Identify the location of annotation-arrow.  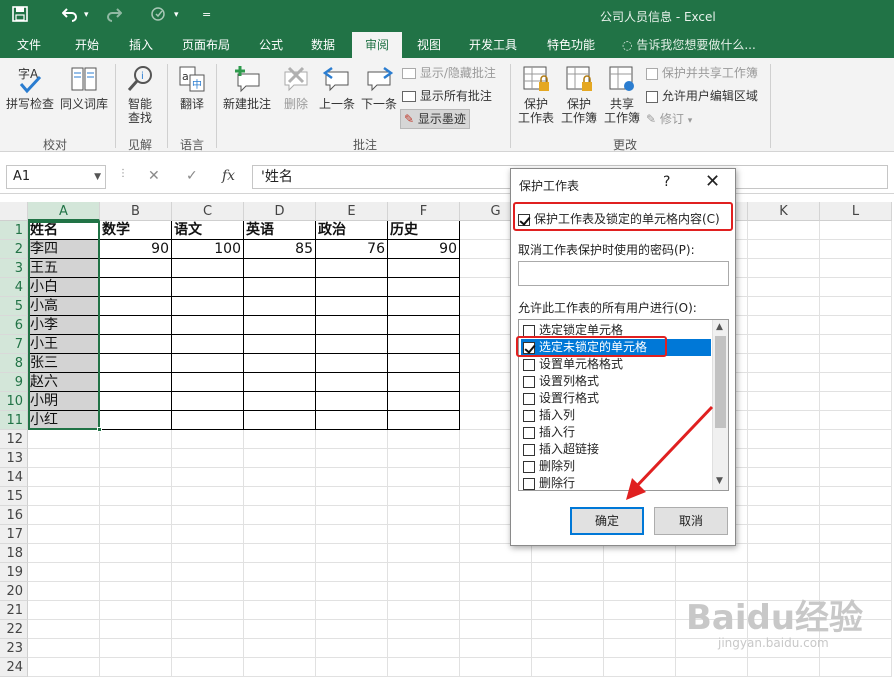
(670, 452).